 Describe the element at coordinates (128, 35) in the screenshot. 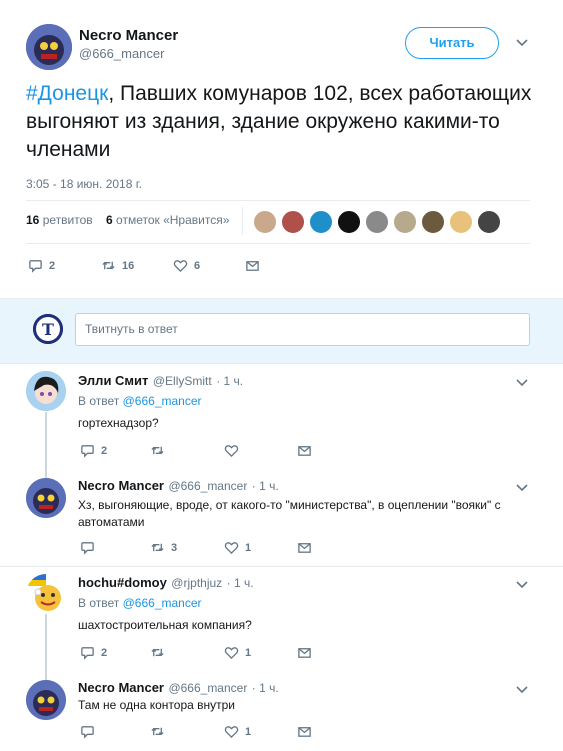

I see `author-name: Necro Mancer` at that location.